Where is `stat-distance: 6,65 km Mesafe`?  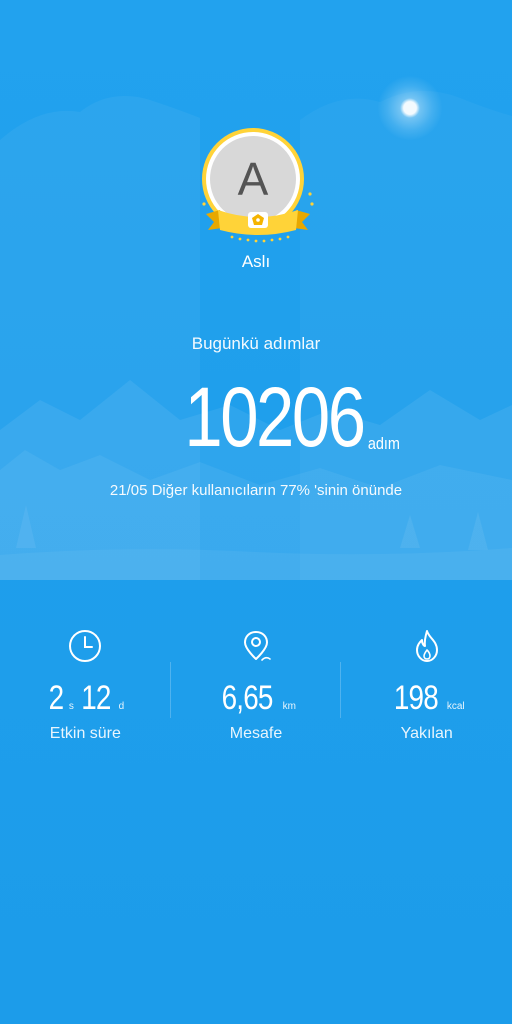 stat-distance: 6,65 km Mesafe is located at coordinates (256, 691).